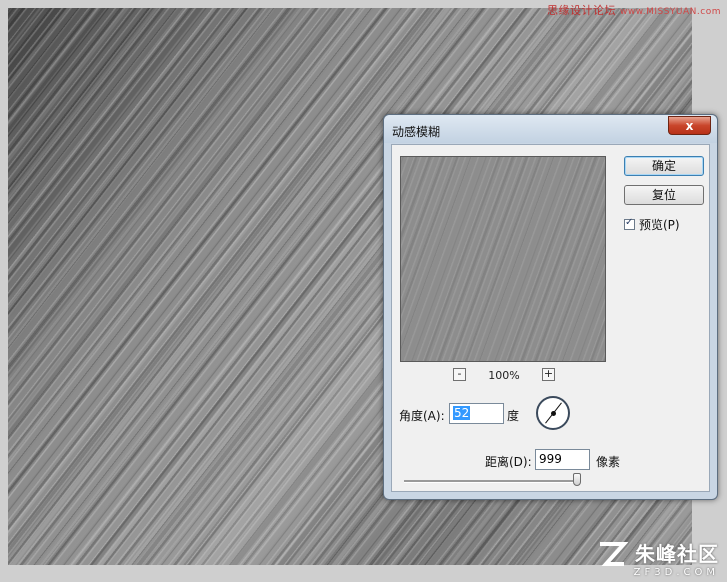 Image resolution: width=727 pixels, height=582 pixels. What do you see at coordinates (513, 416) in the screenshot?
I see `angle-unit: 度` at bounding box center [513, 416].